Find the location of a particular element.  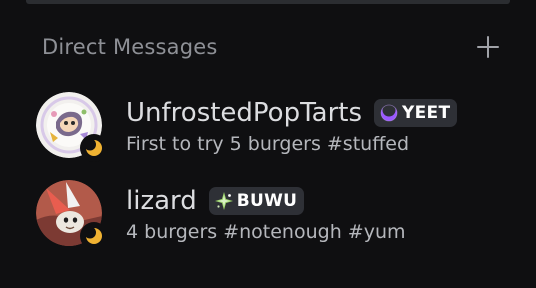

top-divider is located at coordinates (268, 2).